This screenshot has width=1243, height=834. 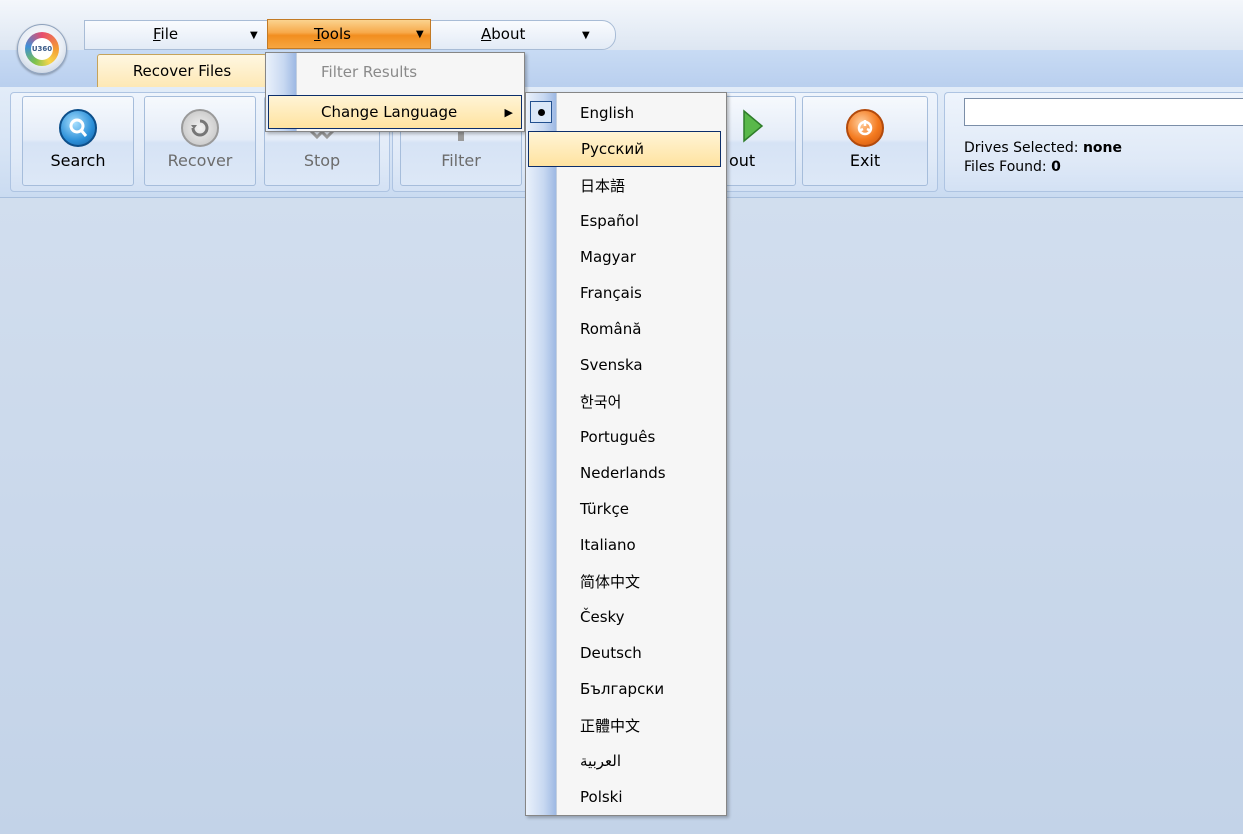 I want to click on lang-item-arabic: العربية, so click(x=625, y=761).